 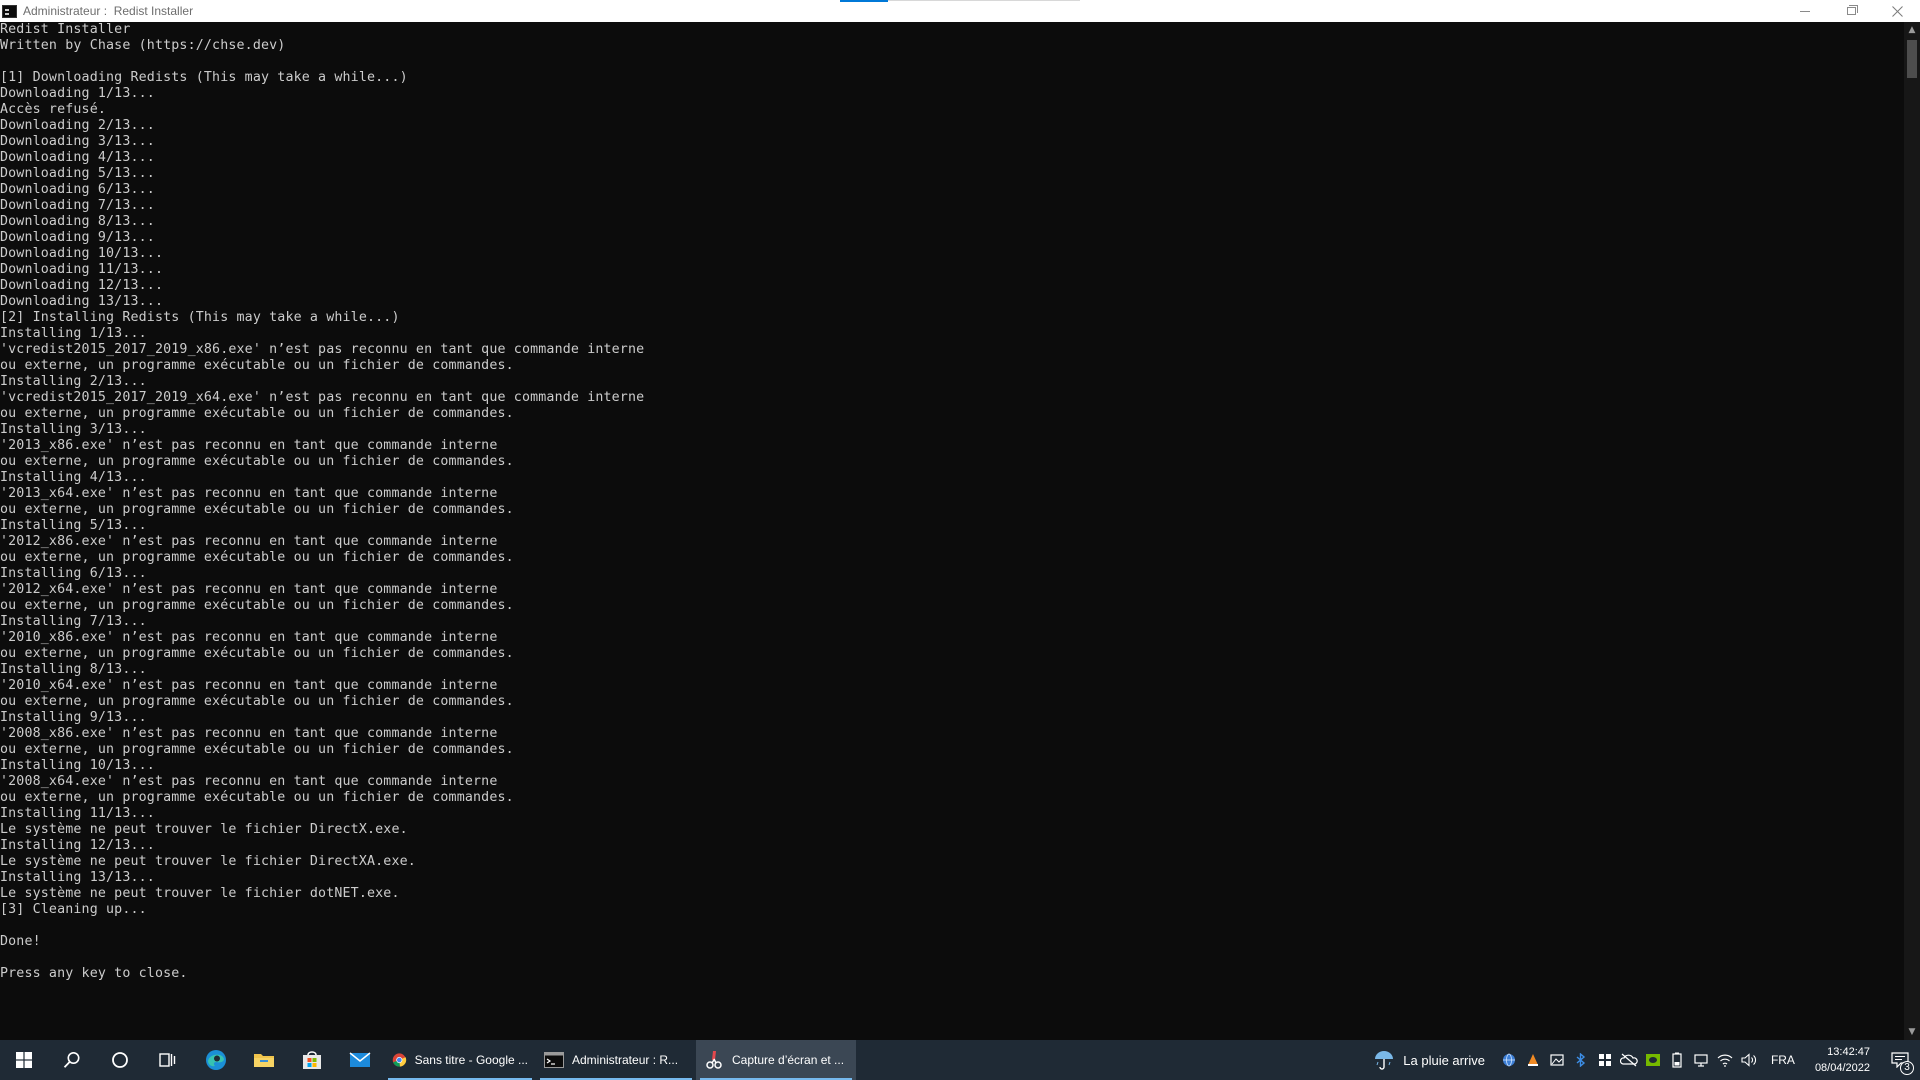 What do you see at coordinates (9, 11) in the screenshot?
I see `command-prompt-icon` at bounding box center [9, 11].